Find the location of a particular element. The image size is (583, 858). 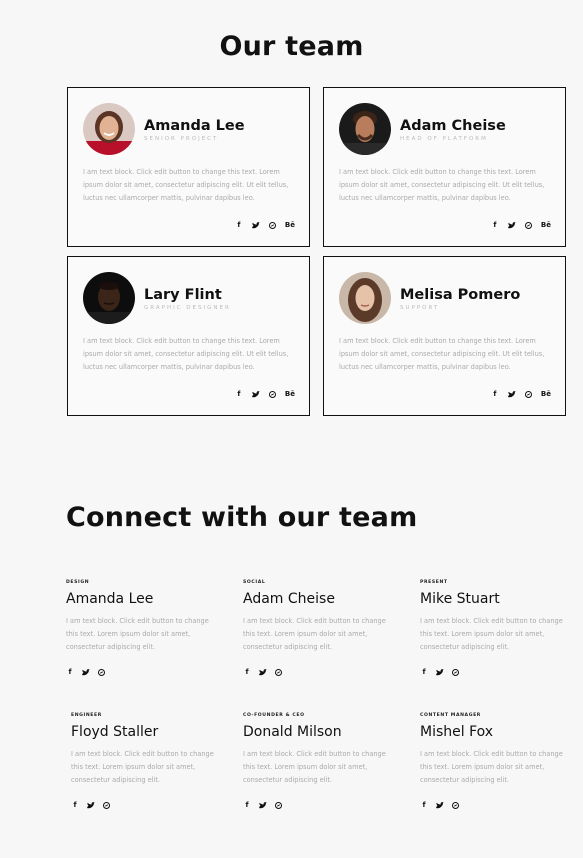

member-name: Mishel Fox is located at coordinates (457, 732).